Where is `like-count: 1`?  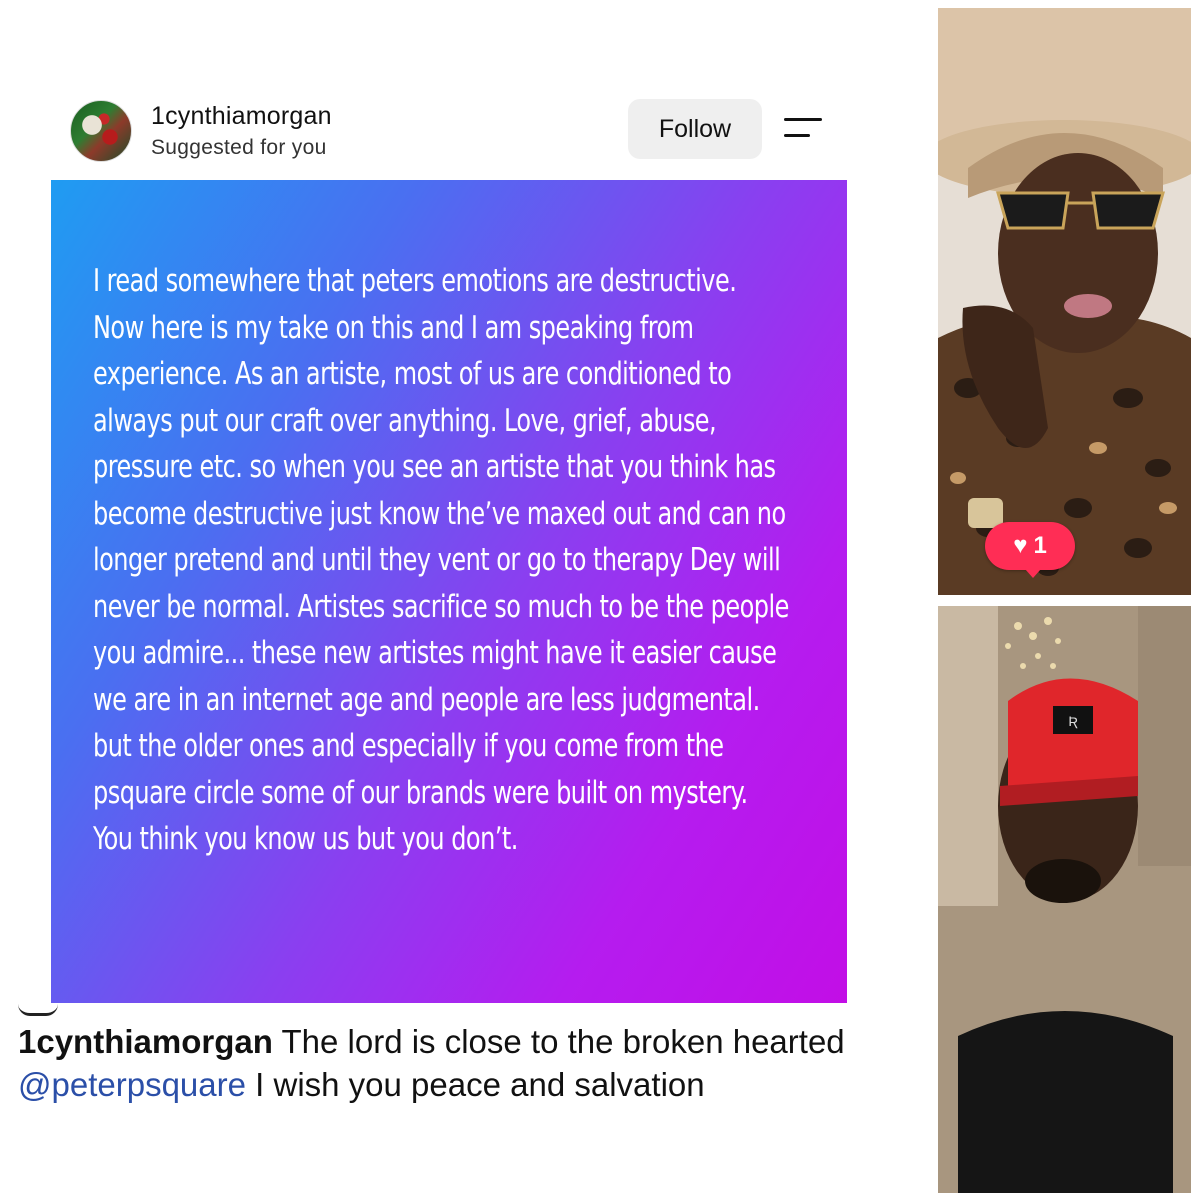
like-count: 1 is located at coordinates (1040, 545).